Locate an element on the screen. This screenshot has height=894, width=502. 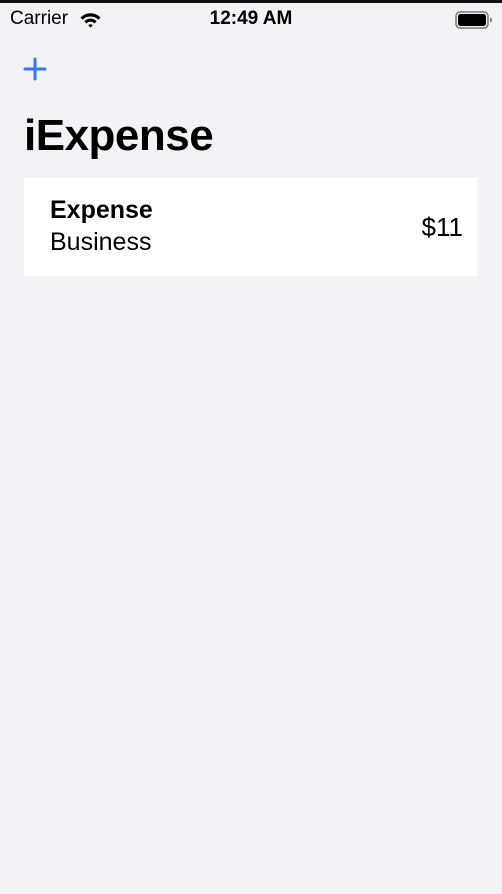
add-expense-button is located at coordinates (35, 69).